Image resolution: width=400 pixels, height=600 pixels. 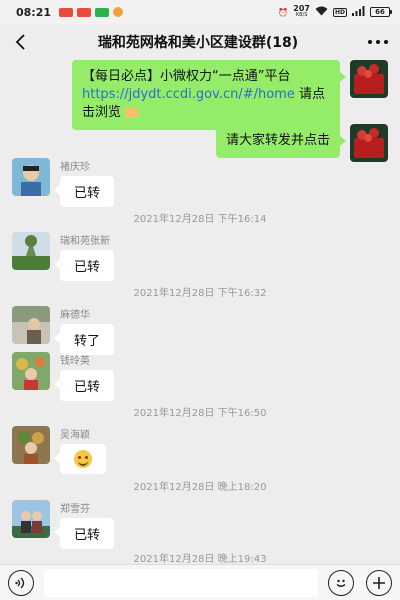 What do you see at coordinates (181, 582) in the screenshot?
I see `message-input` at bounding box center [181, 582].